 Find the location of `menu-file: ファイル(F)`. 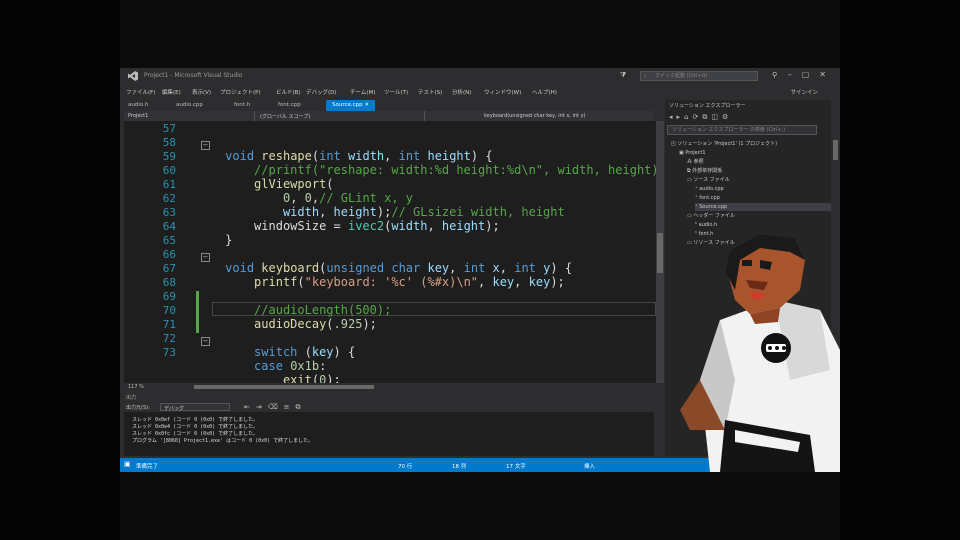

menu-file: ファイル(F) is located at coordinates (140, 92).